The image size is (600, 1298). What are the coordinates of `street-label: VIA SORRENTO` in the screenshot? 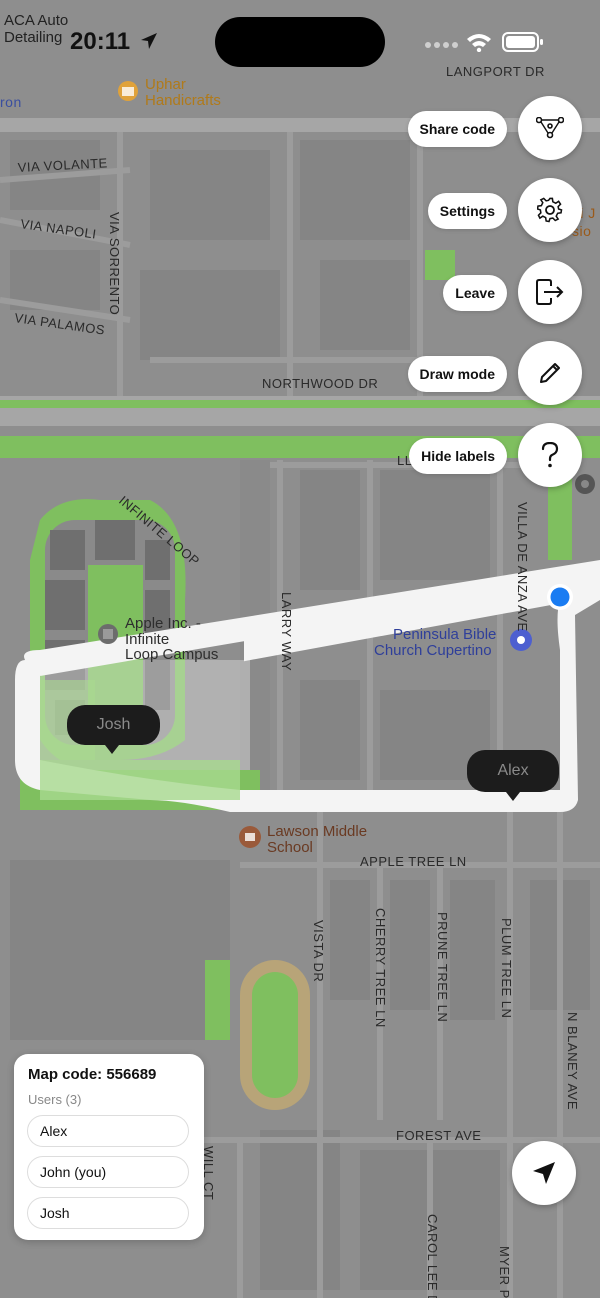 It's located at (114, 263).